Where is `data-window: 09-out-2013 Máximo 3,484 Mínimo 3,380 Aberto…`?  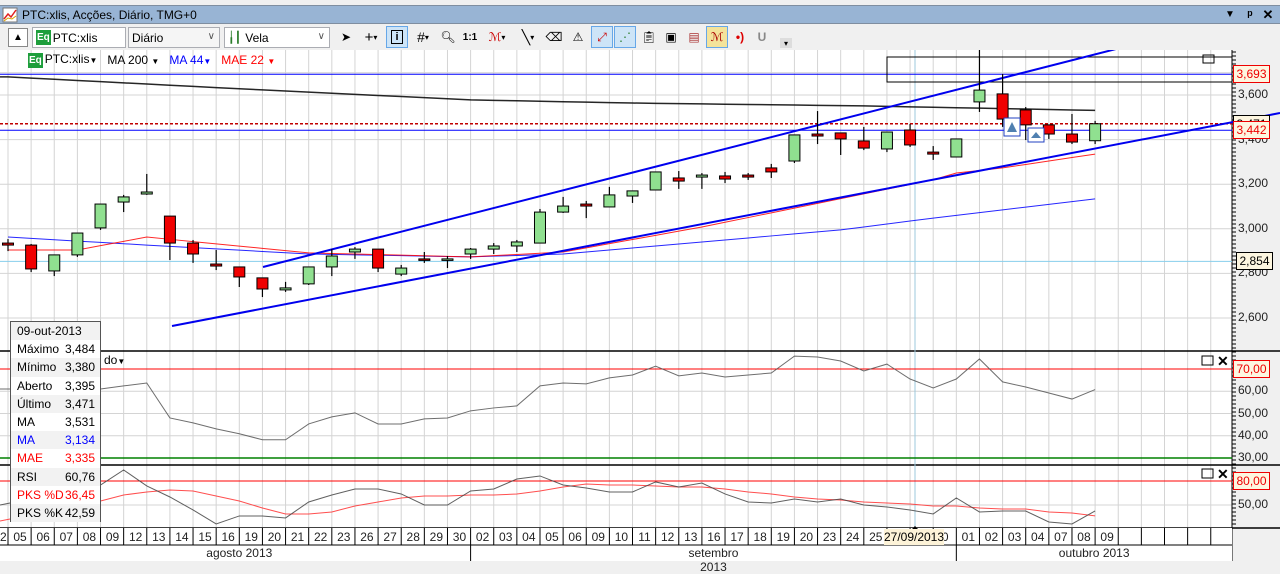
data-window: 09-out-2013 Máximo 3,484 Mínimo 3,380 Aberto… is located at coordinates (55, 422).